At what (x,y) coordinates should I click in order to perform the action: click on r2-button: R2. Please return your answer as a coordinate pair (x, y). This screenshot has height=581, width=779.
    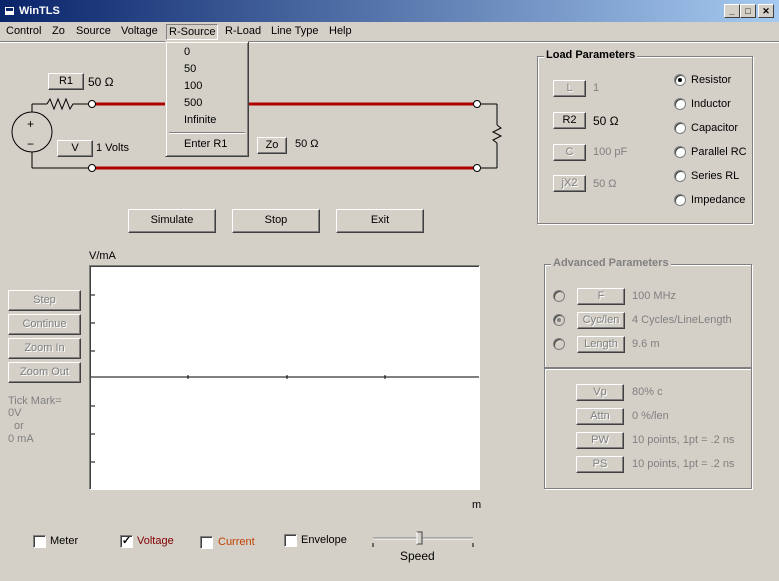
    Looking at the image, I should click on (569, 120).